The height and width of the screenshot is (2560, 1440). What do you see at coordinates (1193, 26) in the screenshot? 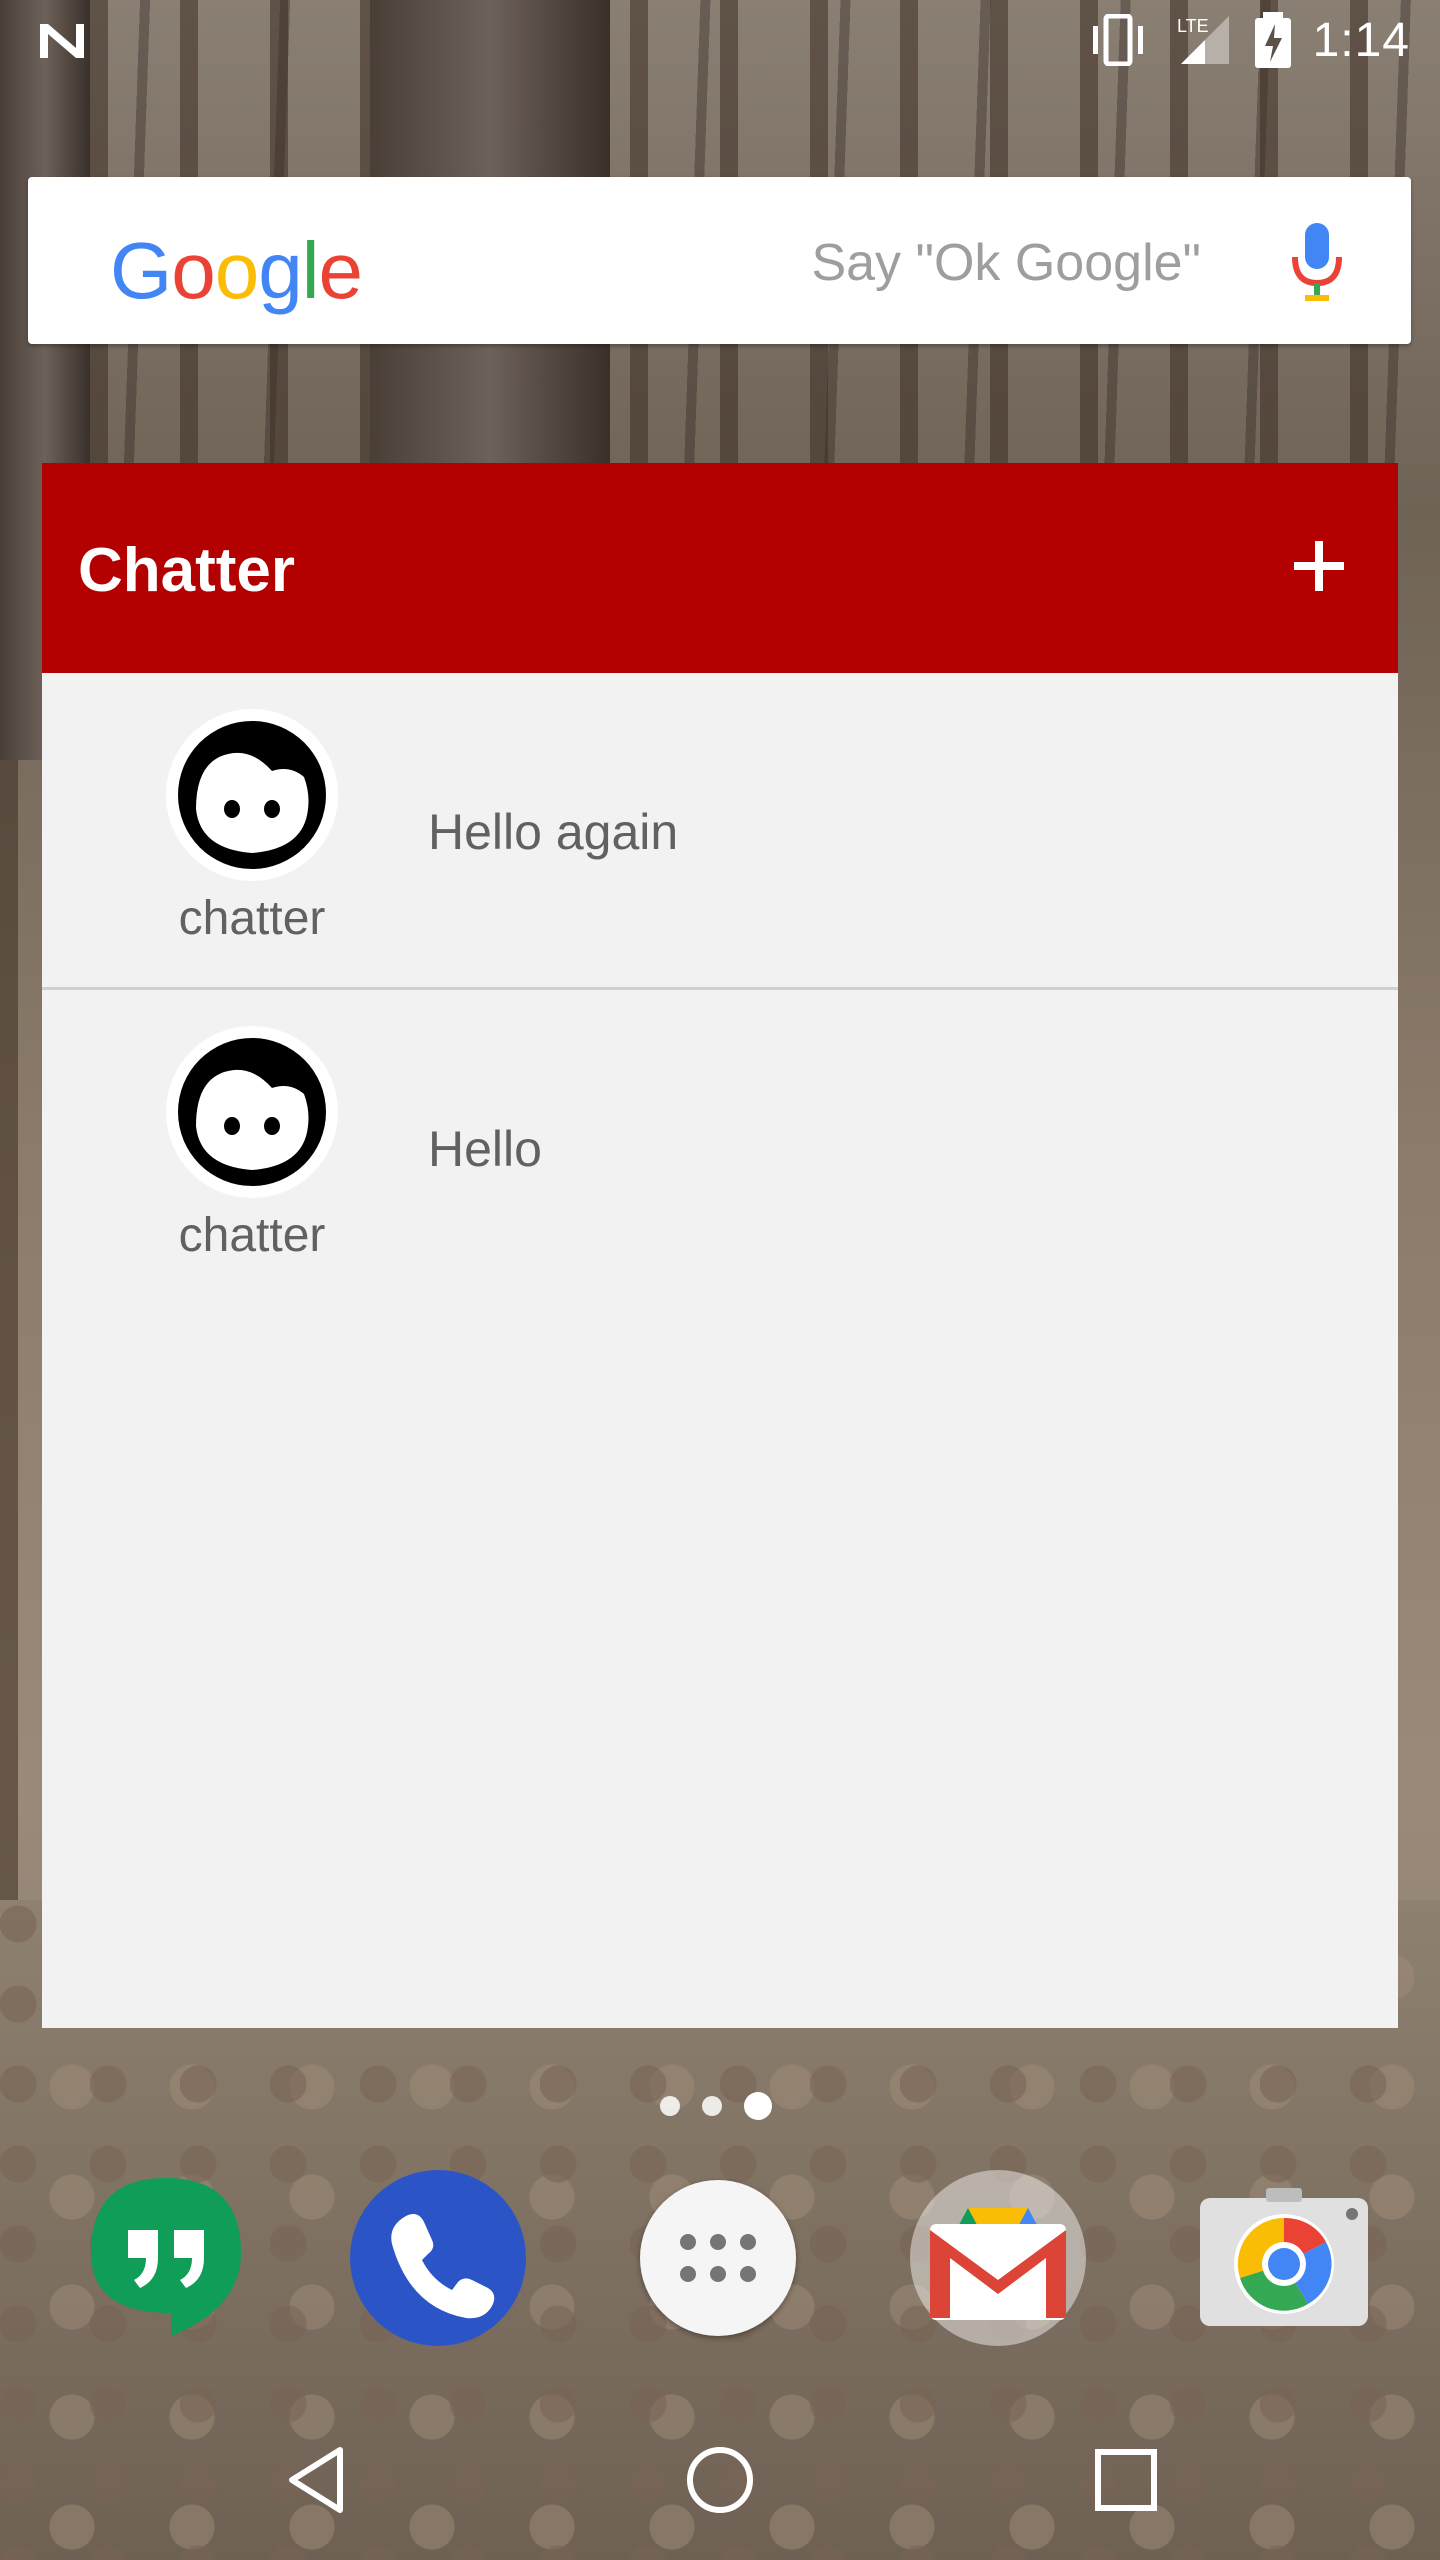
I see `network-type: LTE` at bounding box center [1193, 26].